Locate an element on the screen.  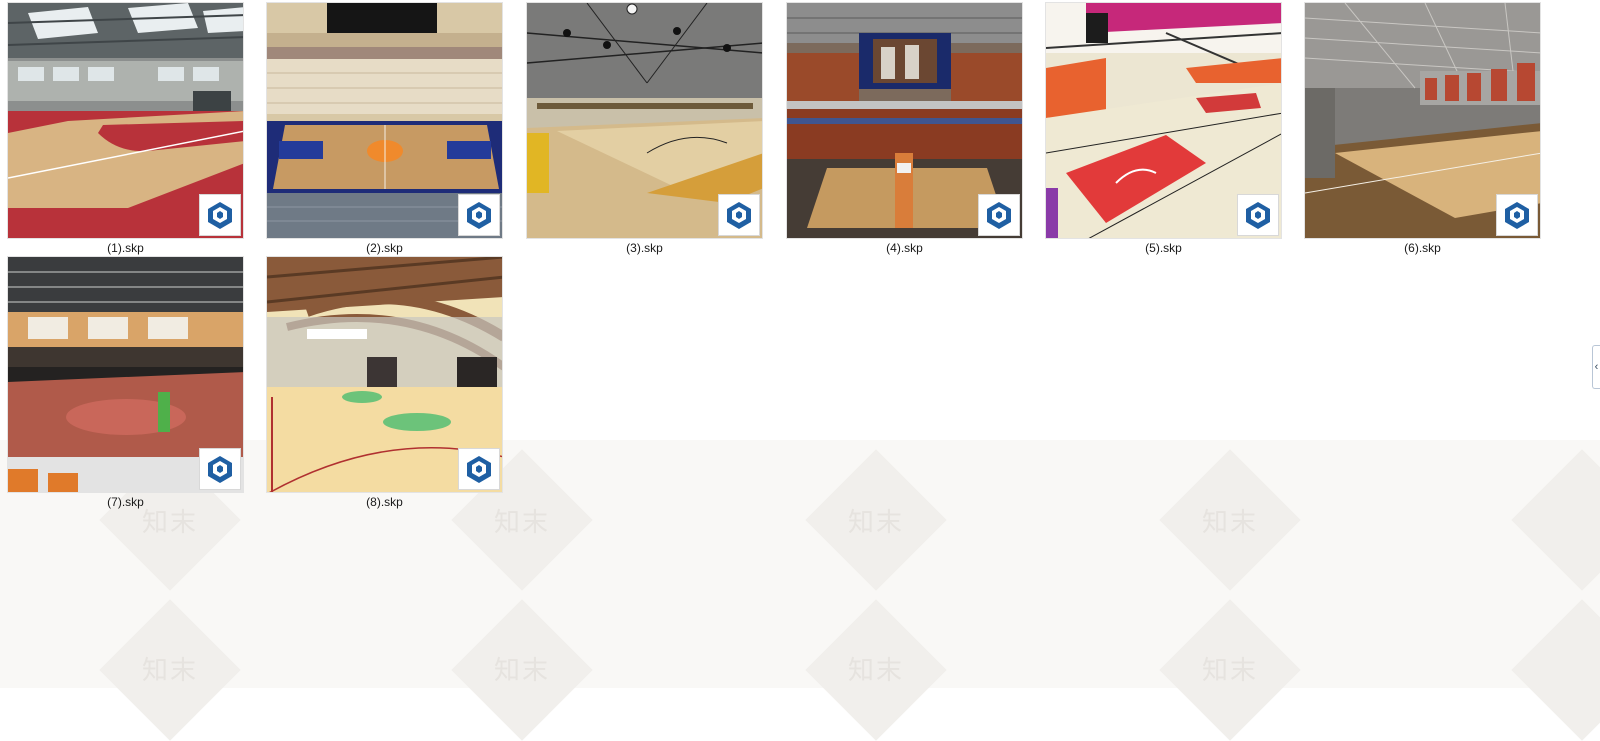
file-item: (2).skp is located at coordinates (384, 128).